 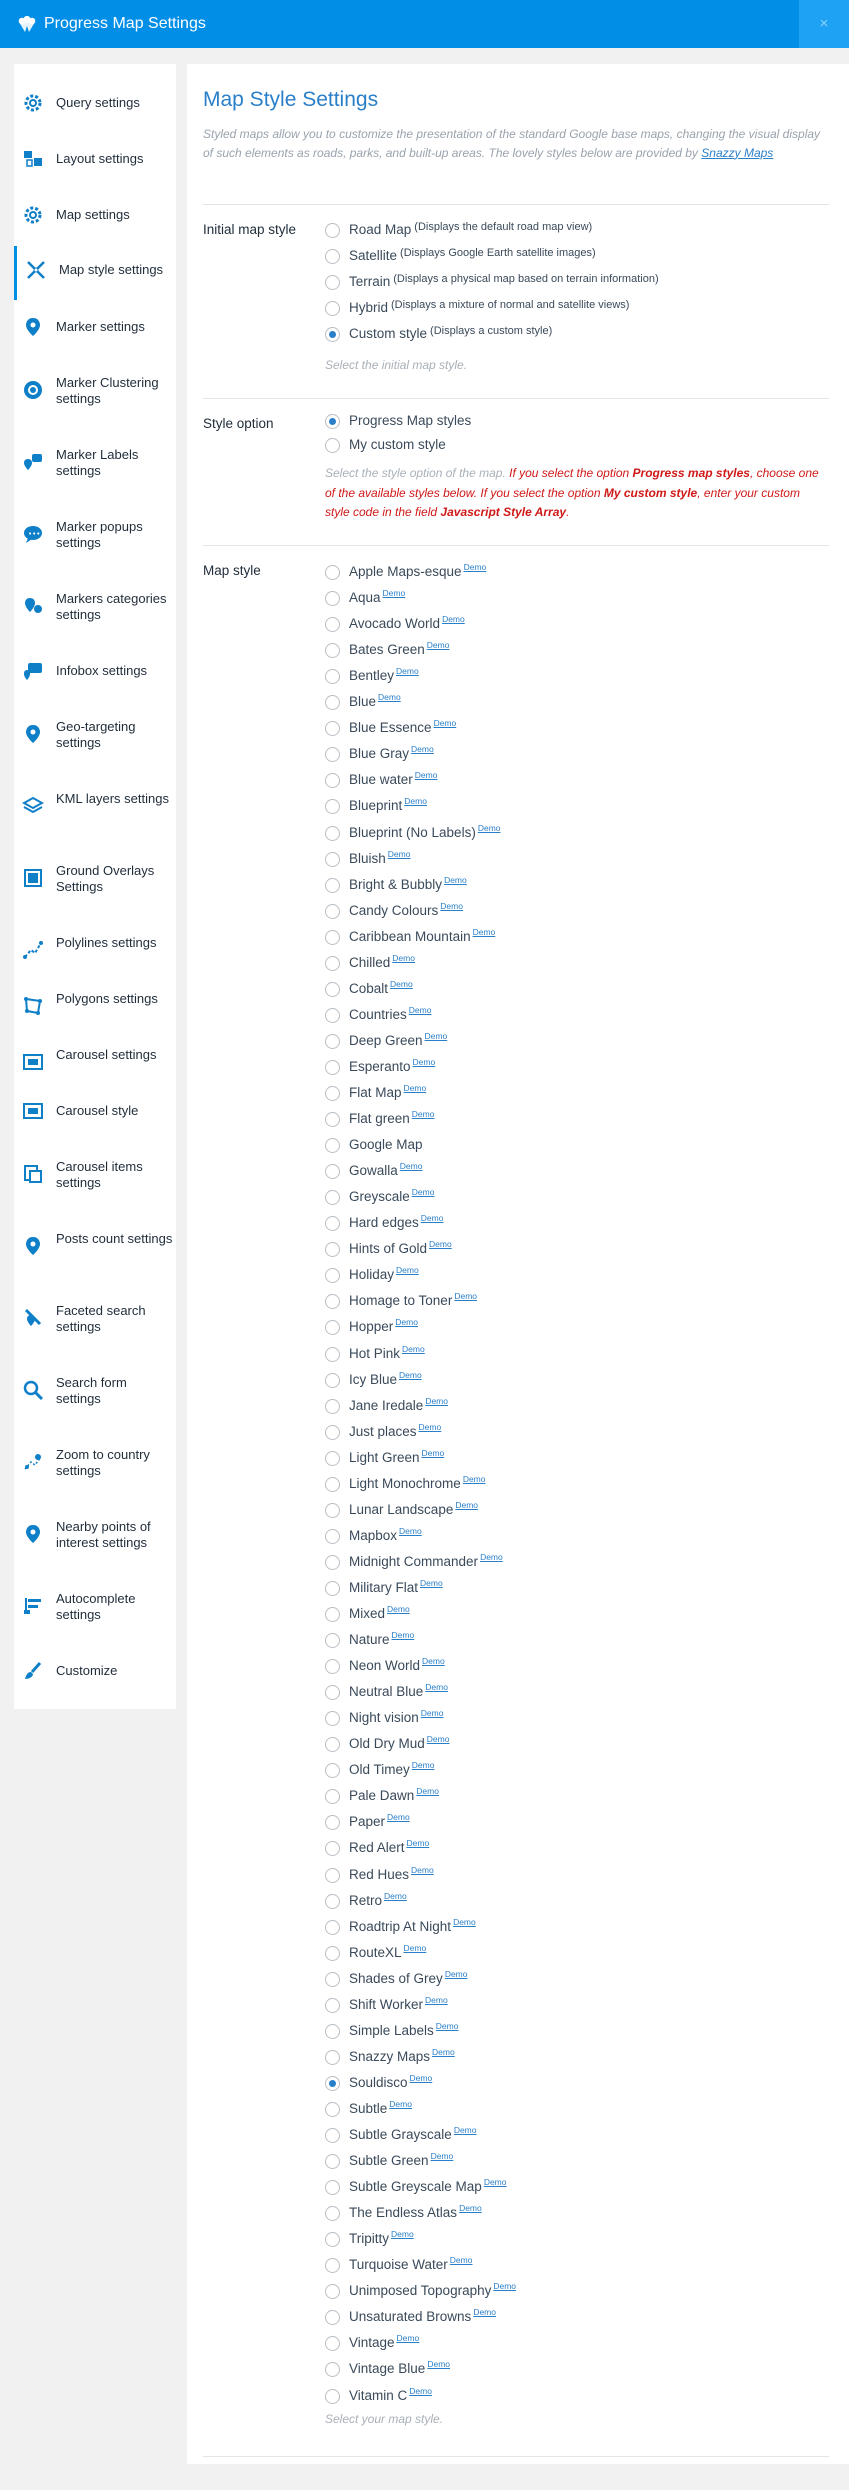 I want to click on sidebar-item: Carousel style, so click(x=95, y=1111).